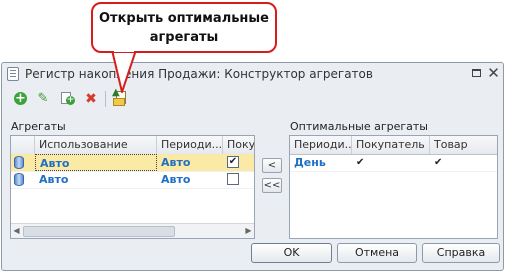 The width and height of the screenshot is (507, 273). I want to click on period-cell: День, so click(321, 162).